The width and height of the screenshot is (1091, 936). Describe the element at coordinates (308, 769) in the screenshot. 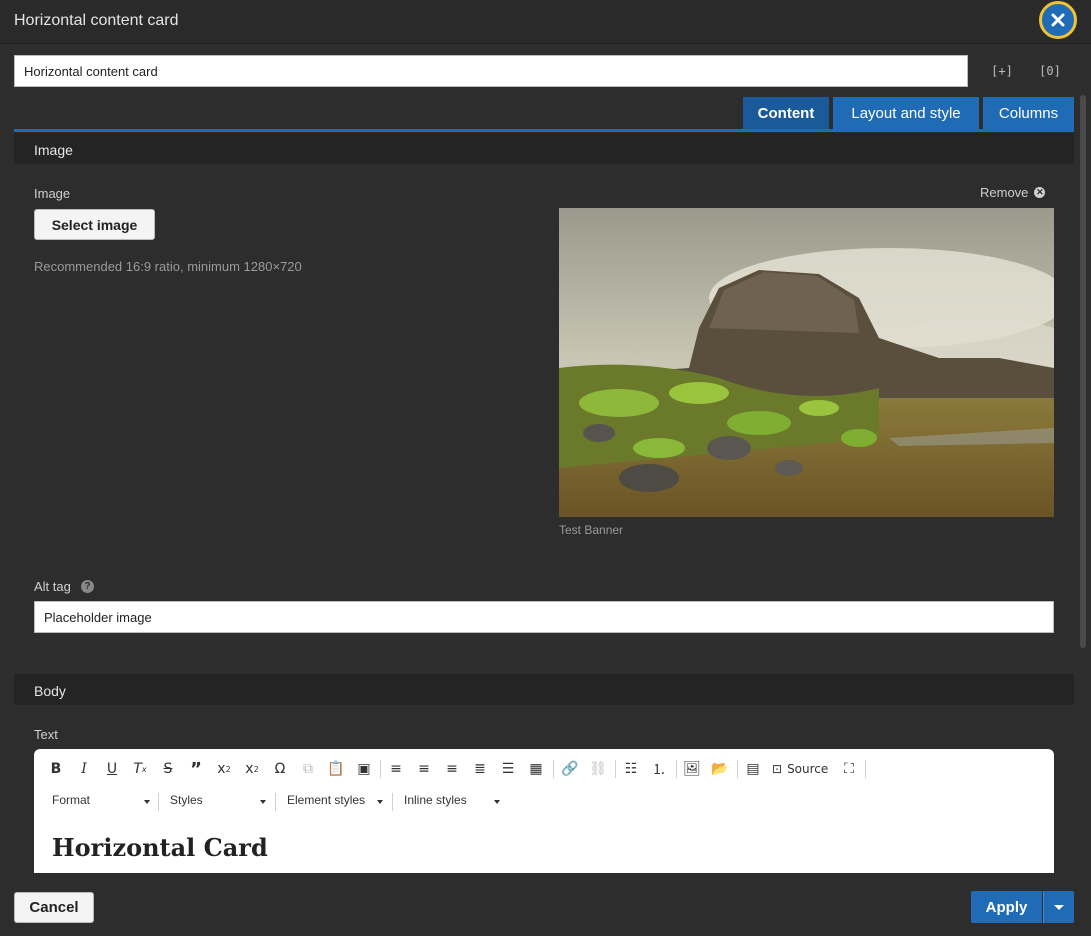

I see `copy-icon: ⧉` at that location.